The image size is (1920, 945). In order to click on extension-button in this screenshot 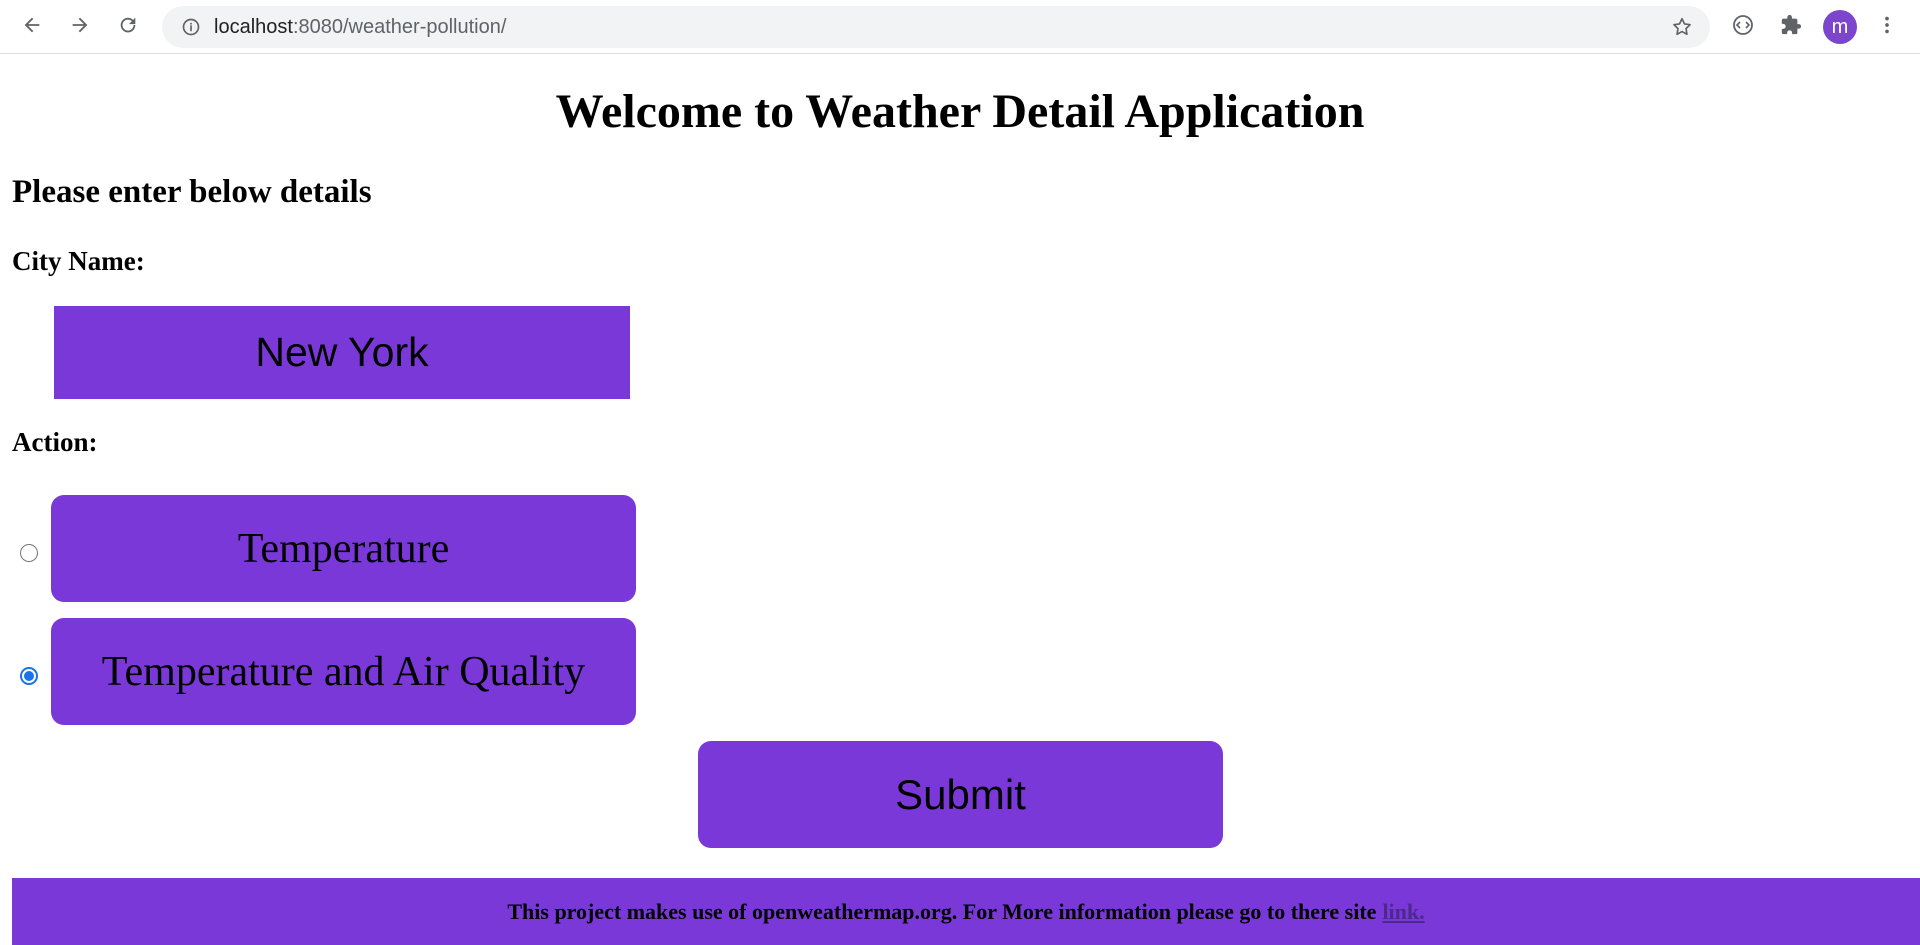, I will do `click(1743, 27)`.